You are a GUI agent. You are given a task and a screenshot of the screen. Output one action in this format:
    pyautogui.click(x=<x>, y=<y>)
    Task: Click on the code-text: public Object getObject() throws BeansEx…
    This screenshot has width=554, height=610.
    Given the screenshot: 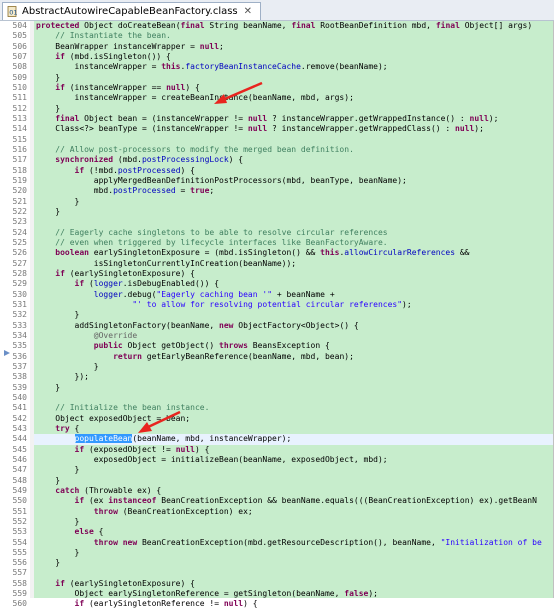 What is the action you would take?
    pyautogui.click(x=183, y=346)
    